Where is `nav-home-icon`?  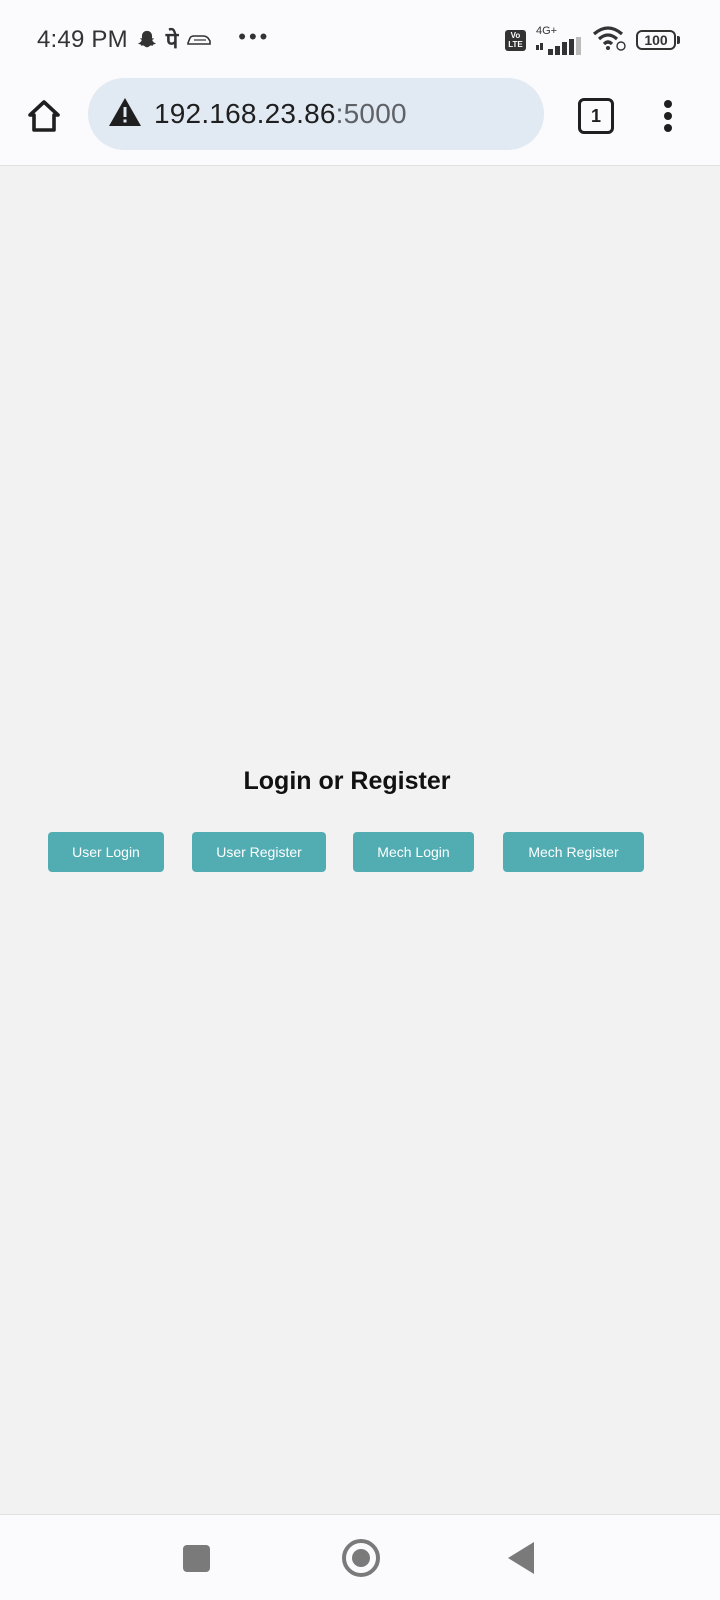 nav-home-icon is located at coordinates (361, 1558).